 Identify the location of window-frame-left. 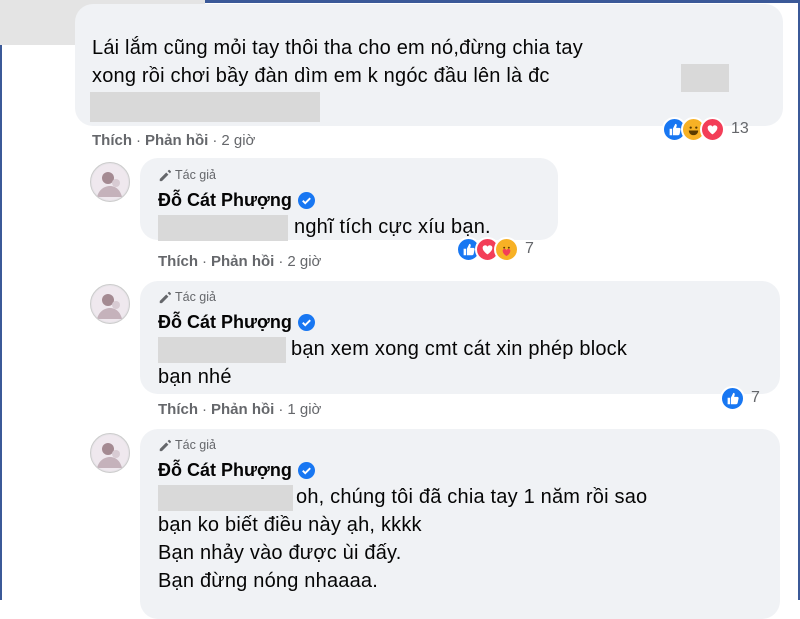
(1, 300).